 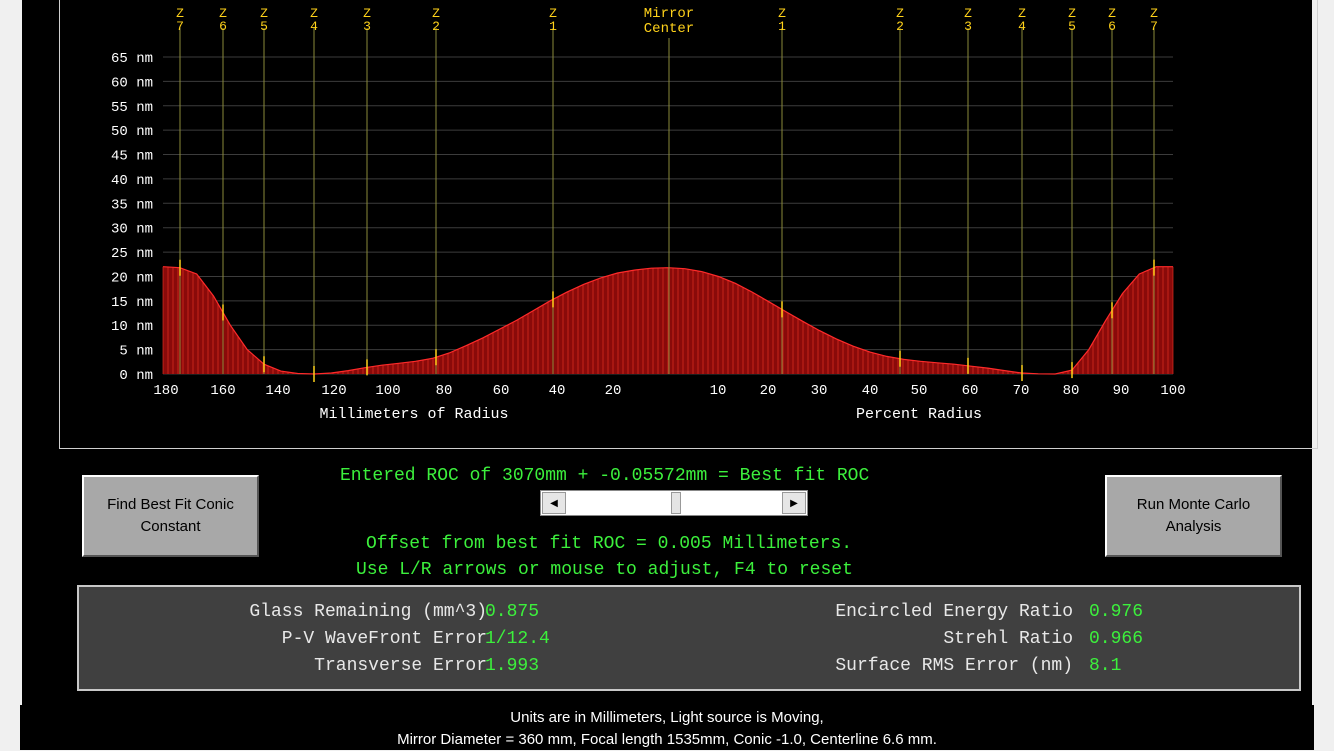 What do you see at coordinates (136, 352) in the screenshot?
I see `y-tick-label: 5 nm` at bounding box center [136, 352].